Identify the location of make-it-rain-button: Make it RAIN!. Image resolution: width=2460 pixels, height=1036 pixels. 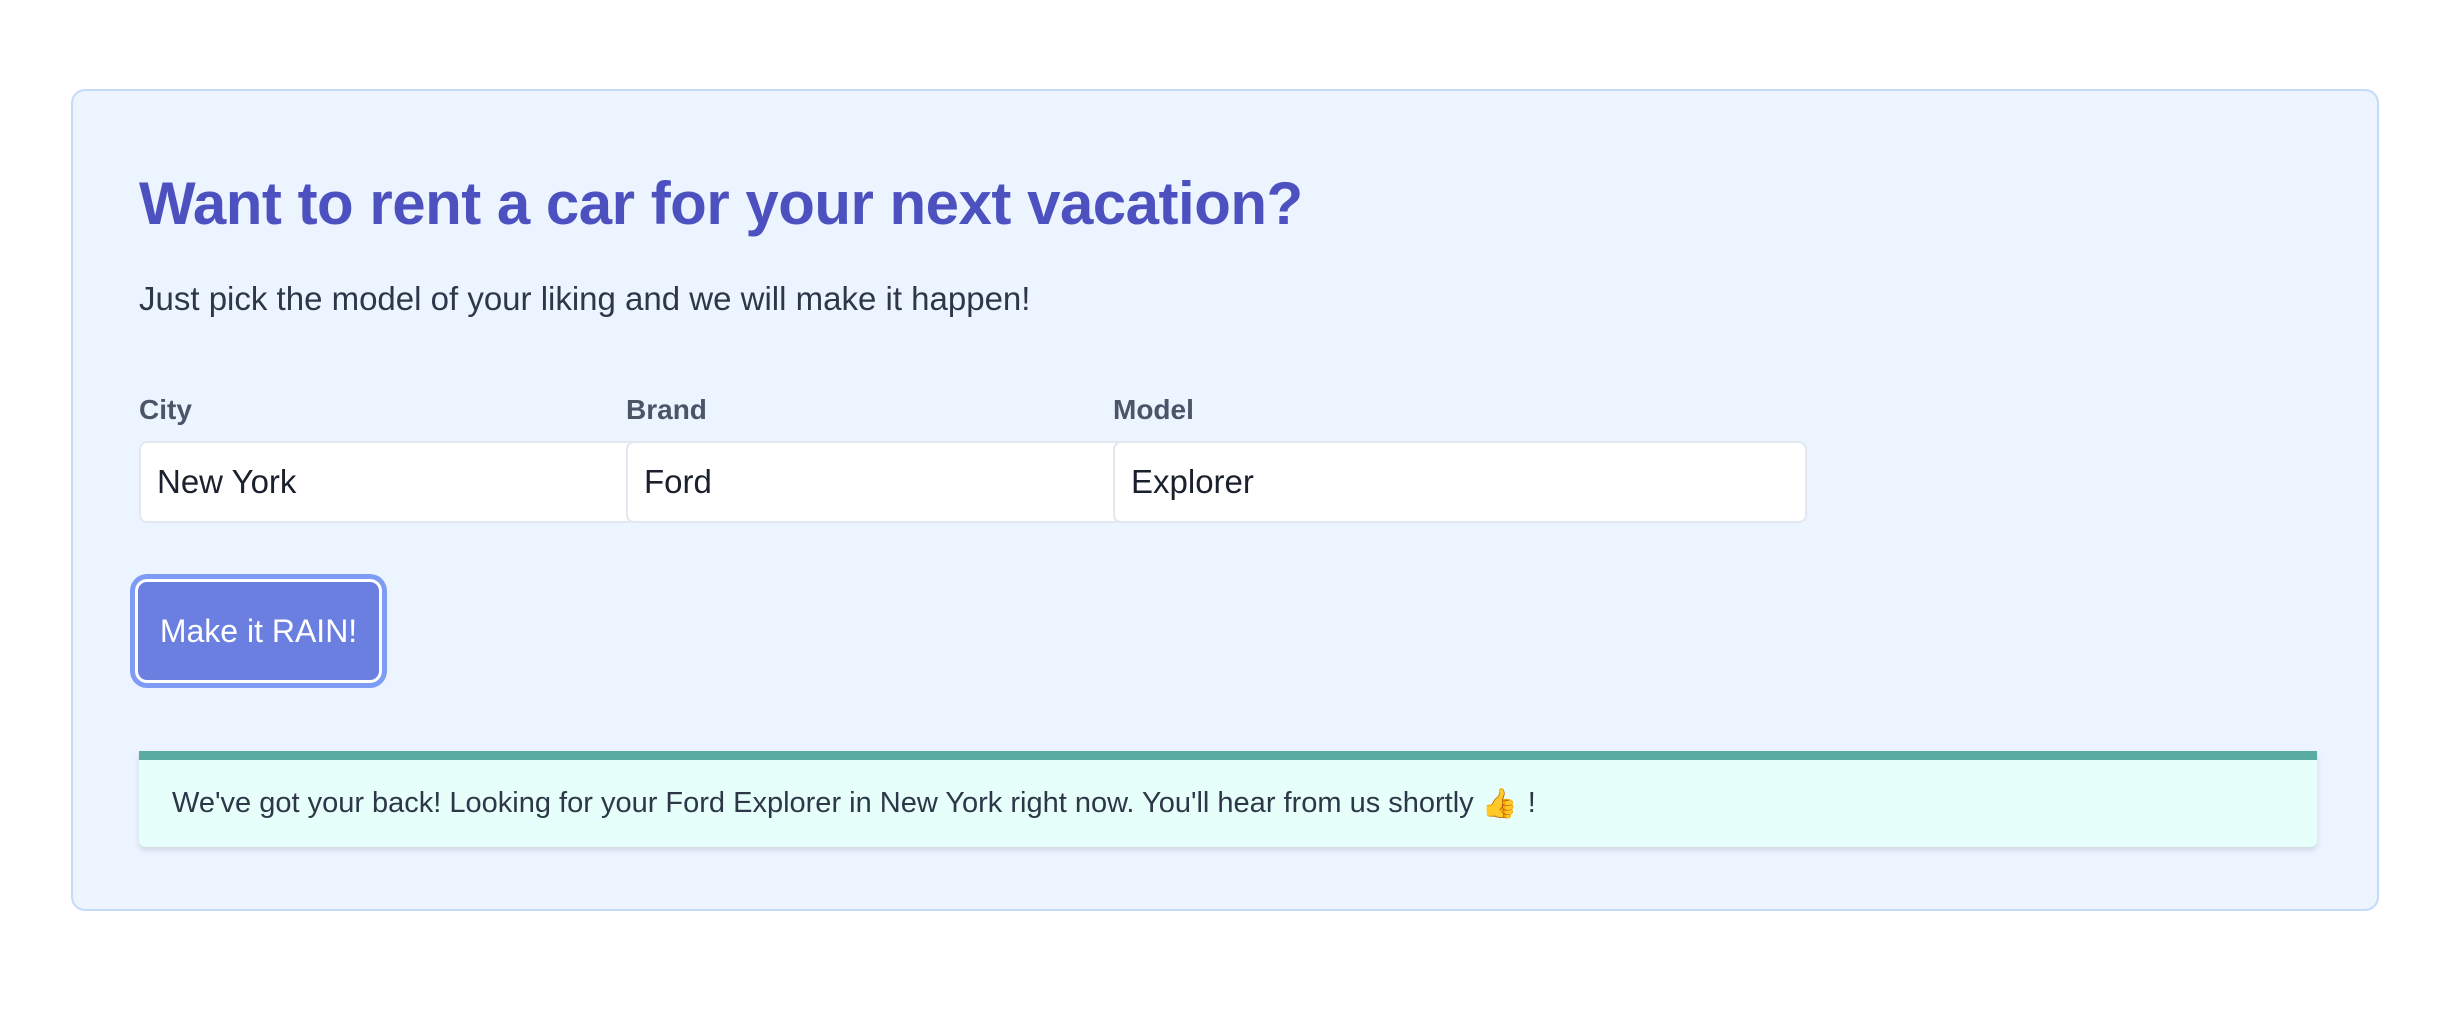
(258, 631).